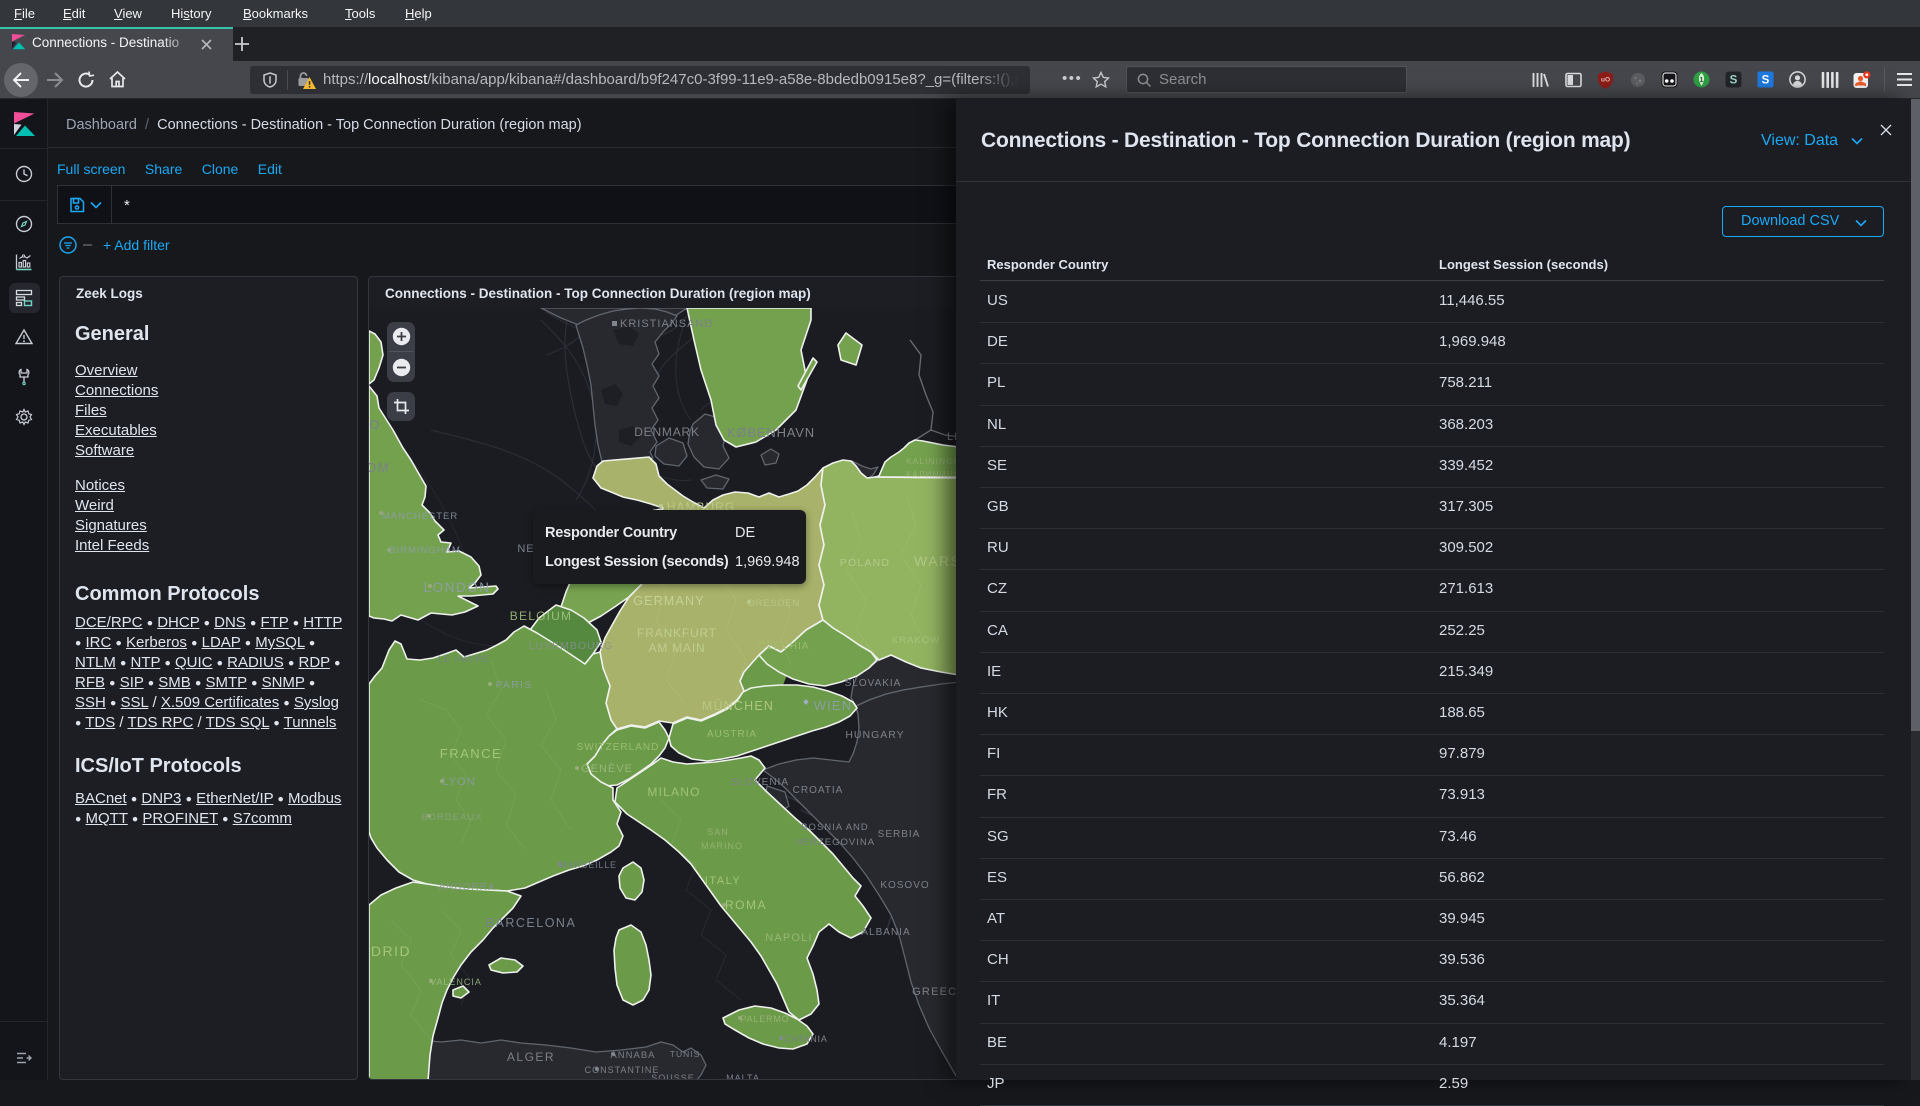 Image resolution: width=1920 pixels, height=1106 pixels. Describe the element at coordinates (738, 706) in the screenshot. I see `svg-text: MÜNCHEN` at that location.